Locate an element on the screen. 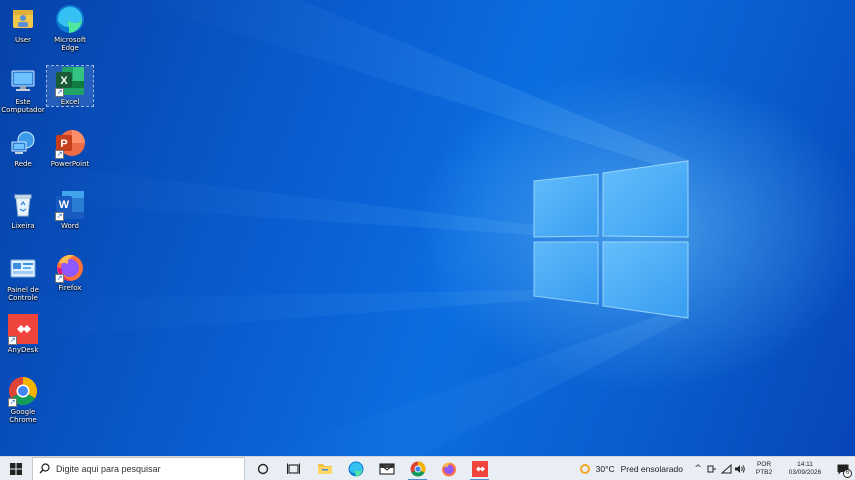  powerpoint-icon: P ↗ is located at coordinates (70, 143).